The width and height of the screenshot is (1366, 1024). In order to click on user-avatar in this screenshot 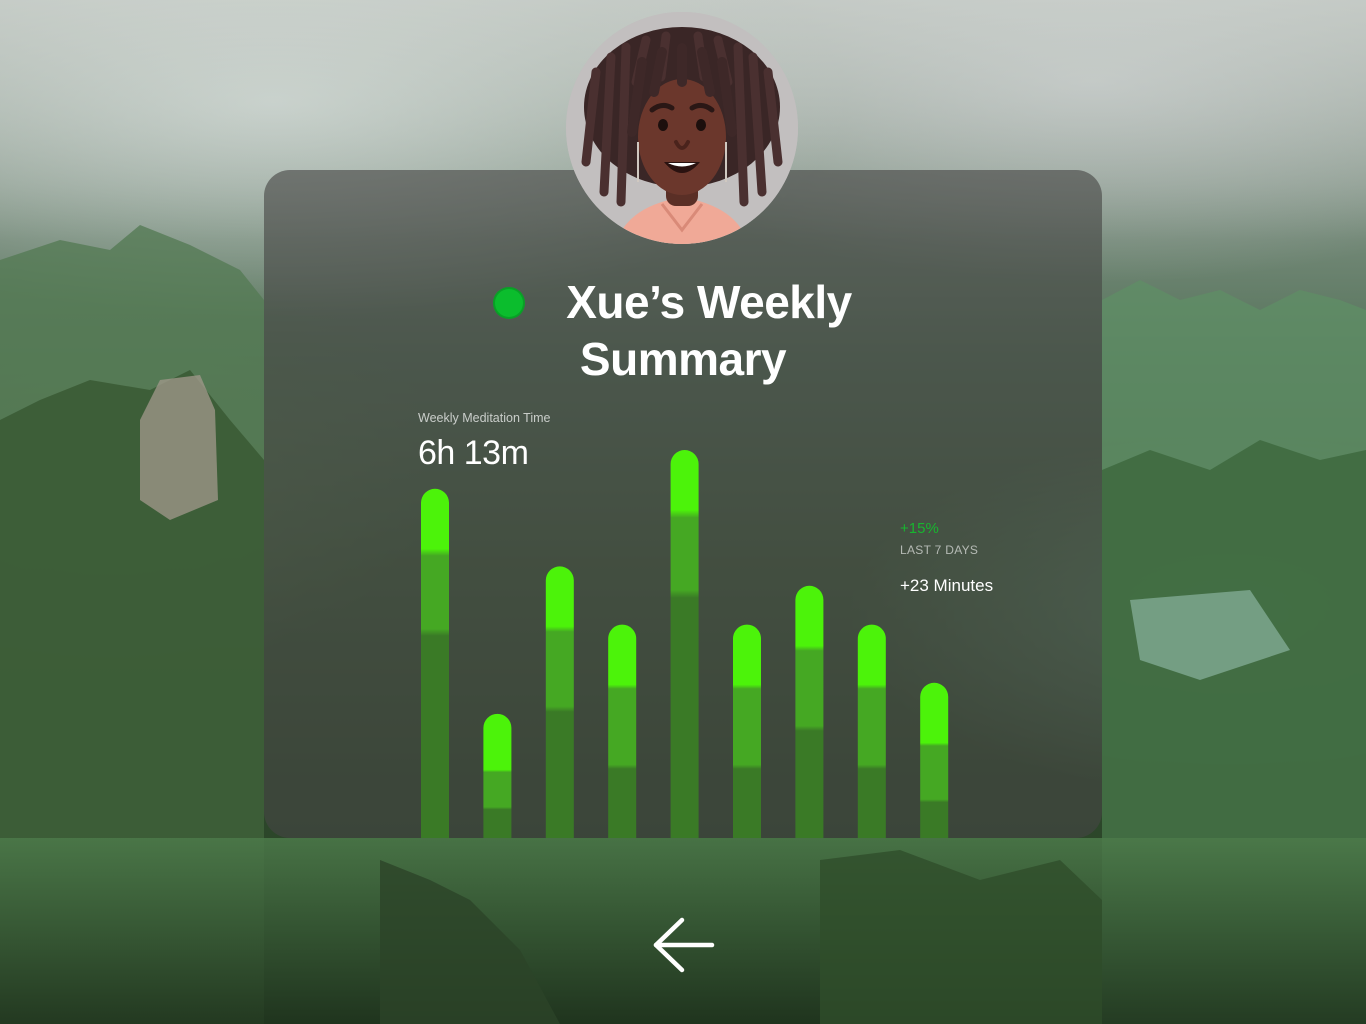, I will do `click(682, 128)`.